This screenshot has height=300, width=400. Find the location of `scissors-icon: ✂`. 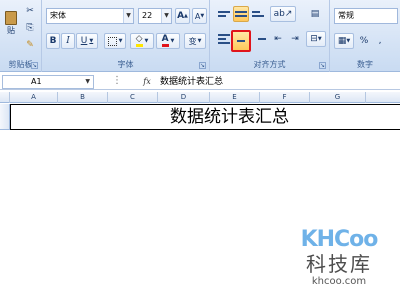

scissors-icon: ✂ is located at coordinates (30, 11).